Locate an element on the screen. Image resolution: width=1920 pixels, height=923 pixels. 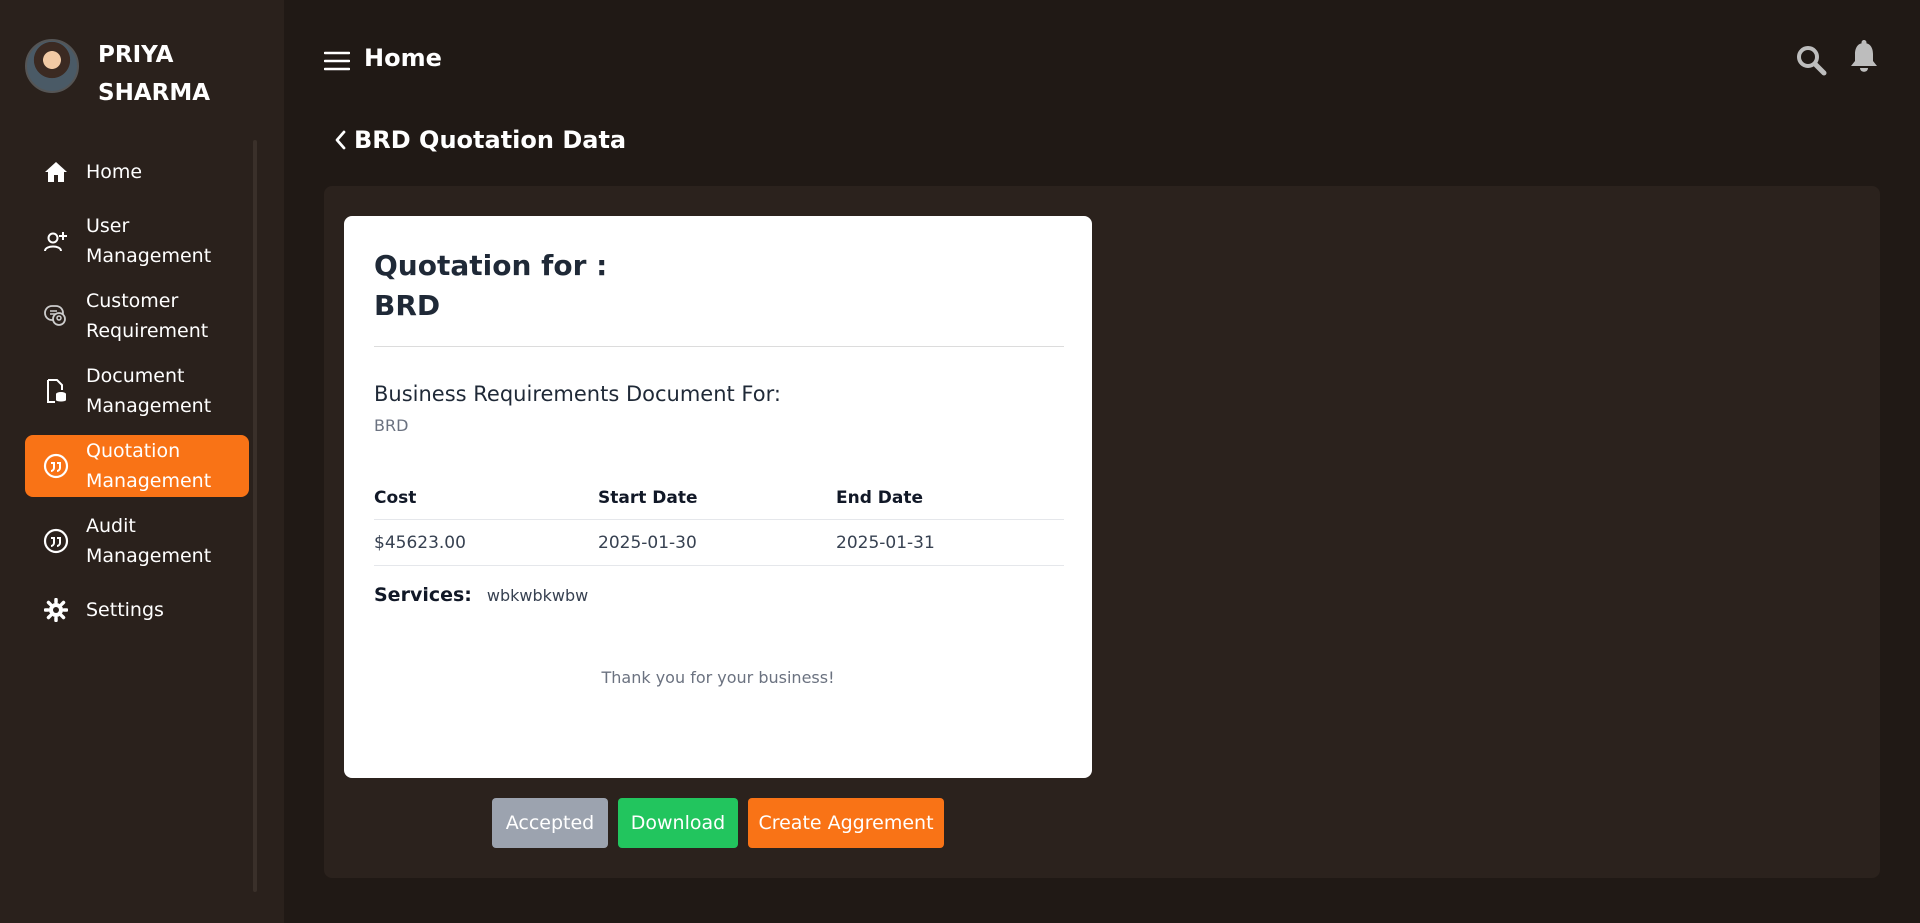
column-header-cost: Cost is located at coordinates (395, 497).